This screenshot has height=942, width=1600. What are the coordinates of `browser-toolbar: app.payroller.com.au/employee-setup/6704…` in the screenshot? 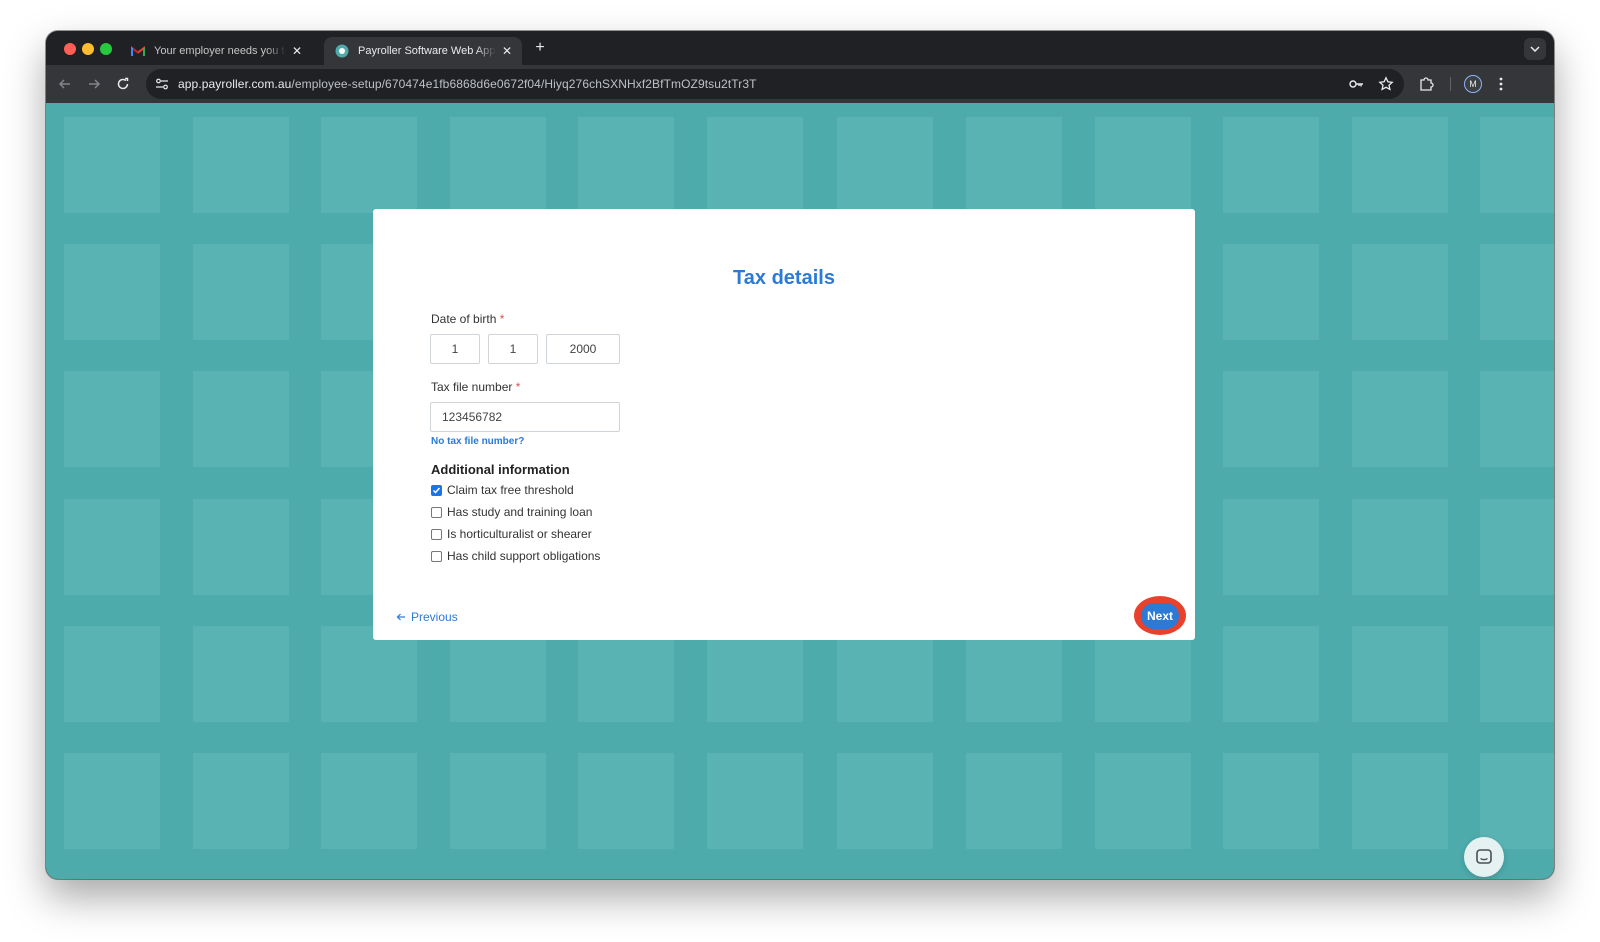 It's located at (800, 84).